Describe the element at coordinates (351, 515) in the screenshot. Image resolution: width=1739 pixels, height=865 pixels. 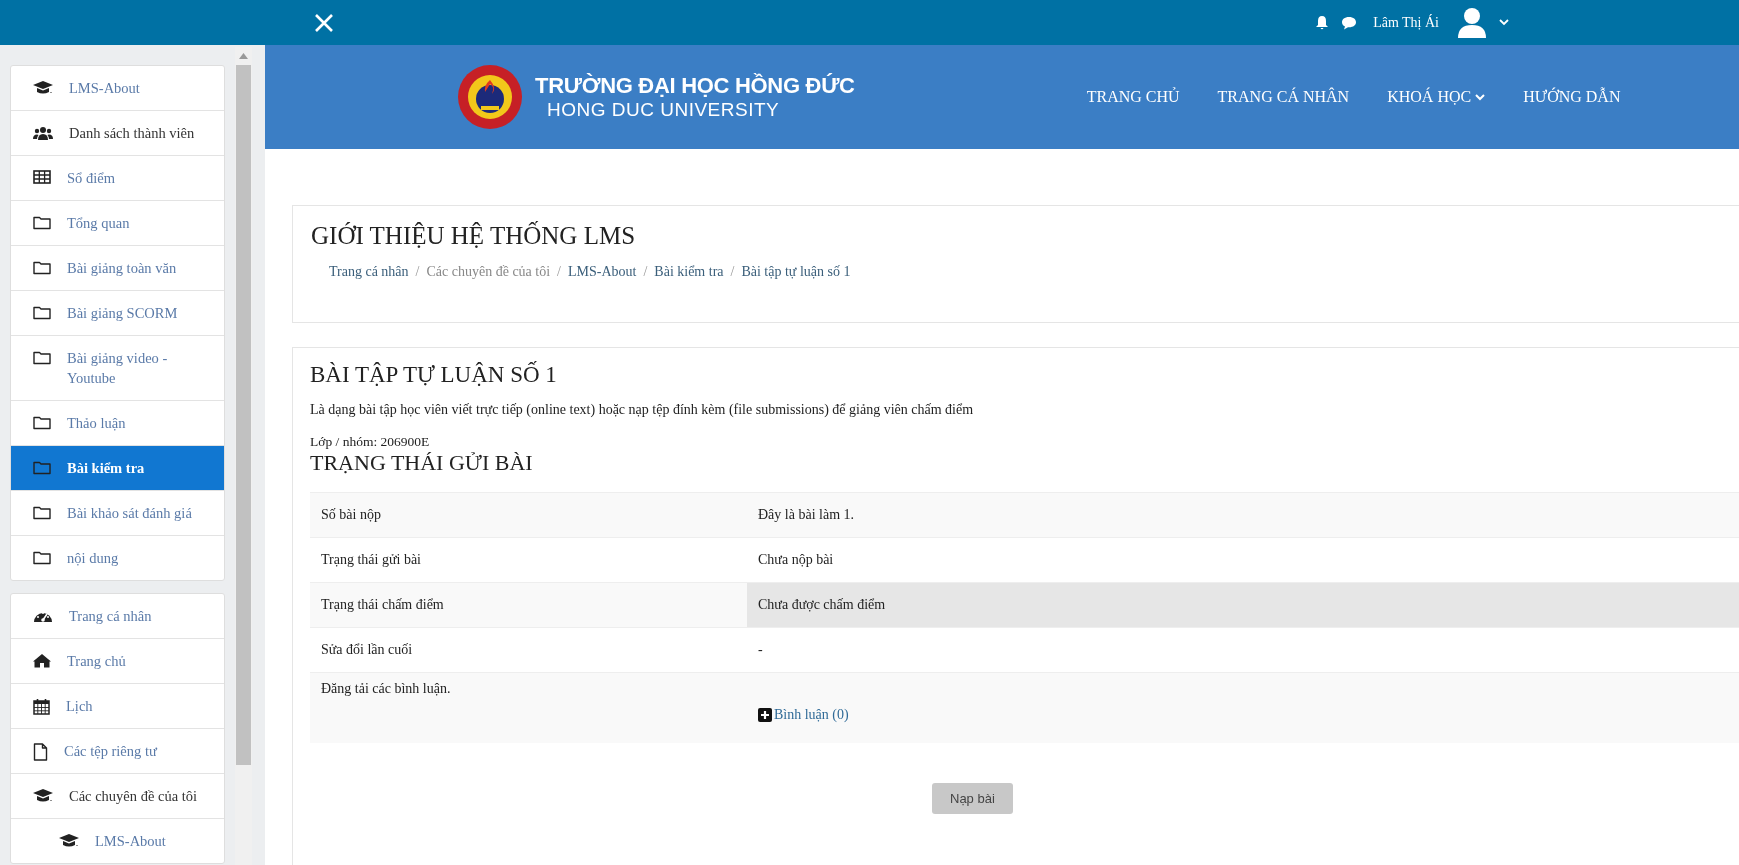
I see `table-cell-text: Số bài nộp` at that location.